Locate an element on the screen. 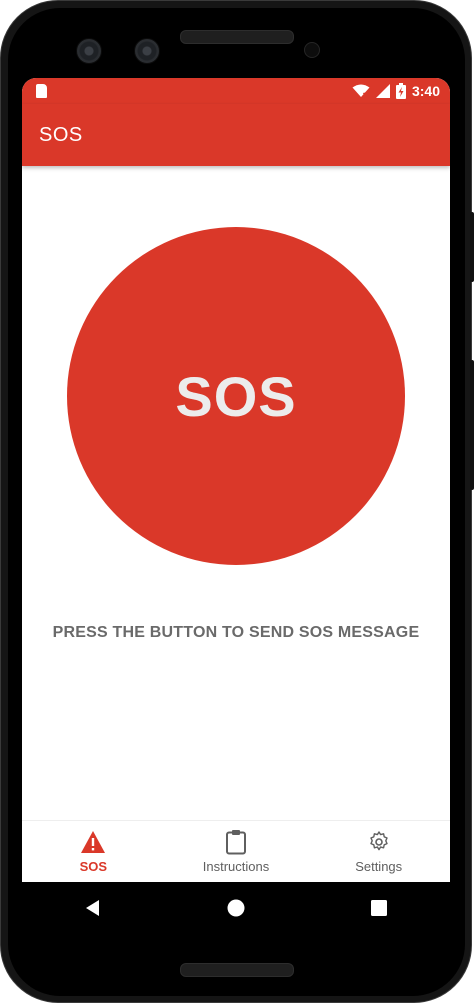 This screenshot has width=474, height=1005. warning-icon is located at coordinates (93, 842).